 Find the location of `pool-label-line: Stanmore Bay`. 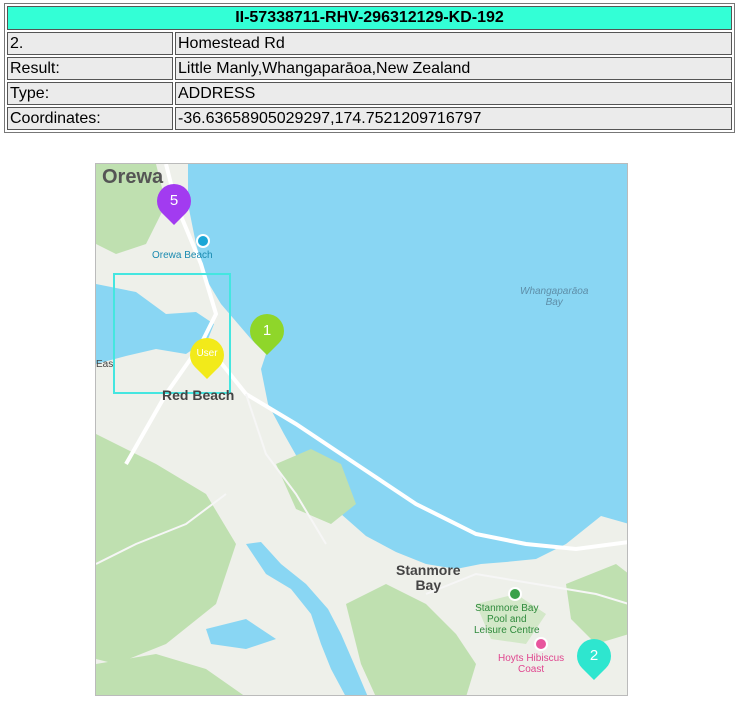

pool-label-line: Stanmore Bay is located at coordinates (507, 608).